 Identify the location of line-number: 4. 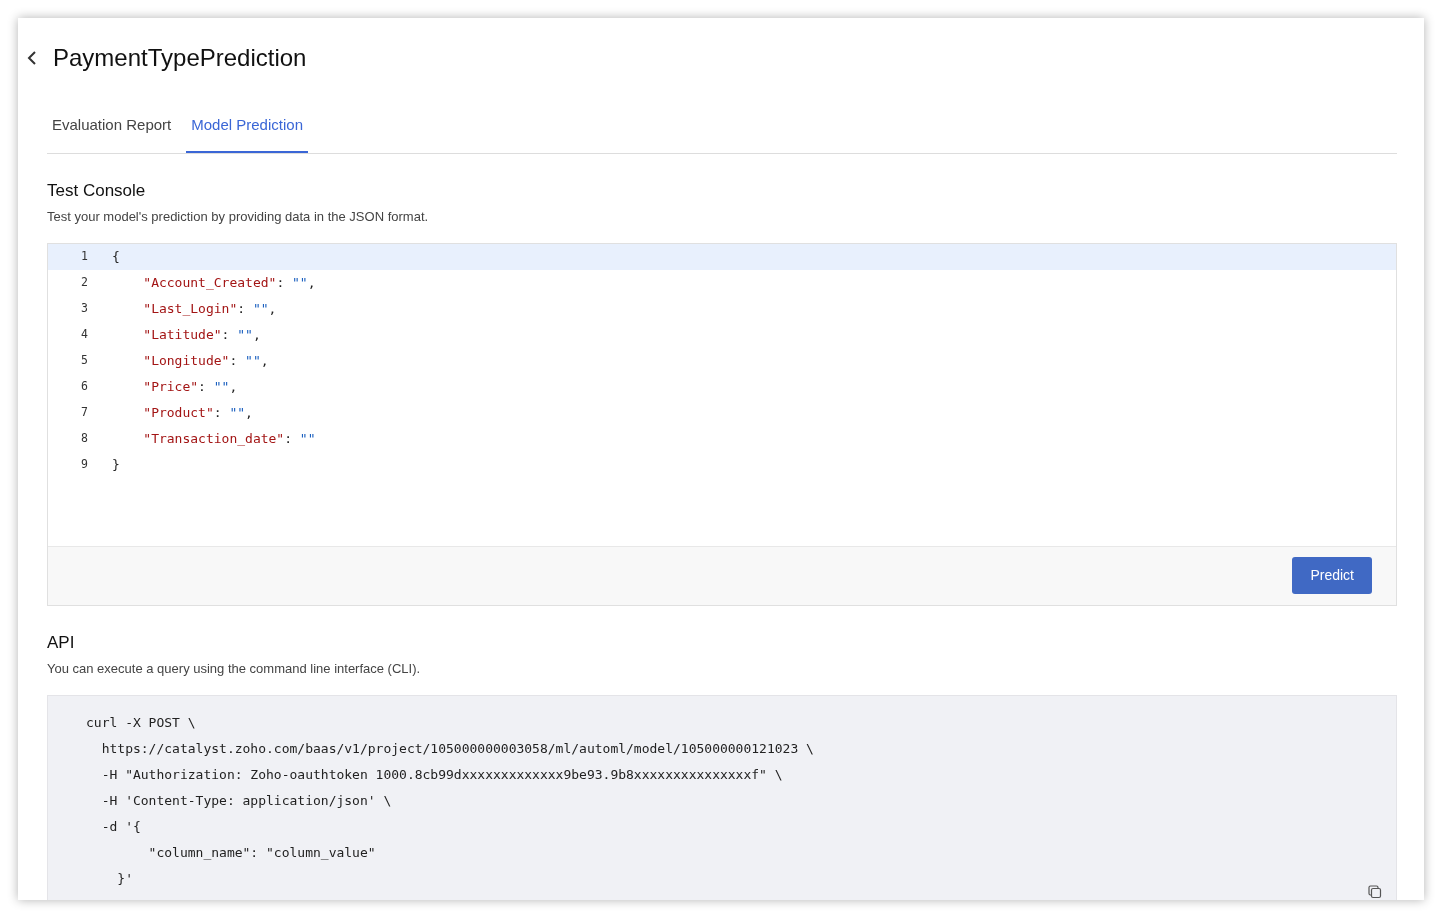
(84, 334).